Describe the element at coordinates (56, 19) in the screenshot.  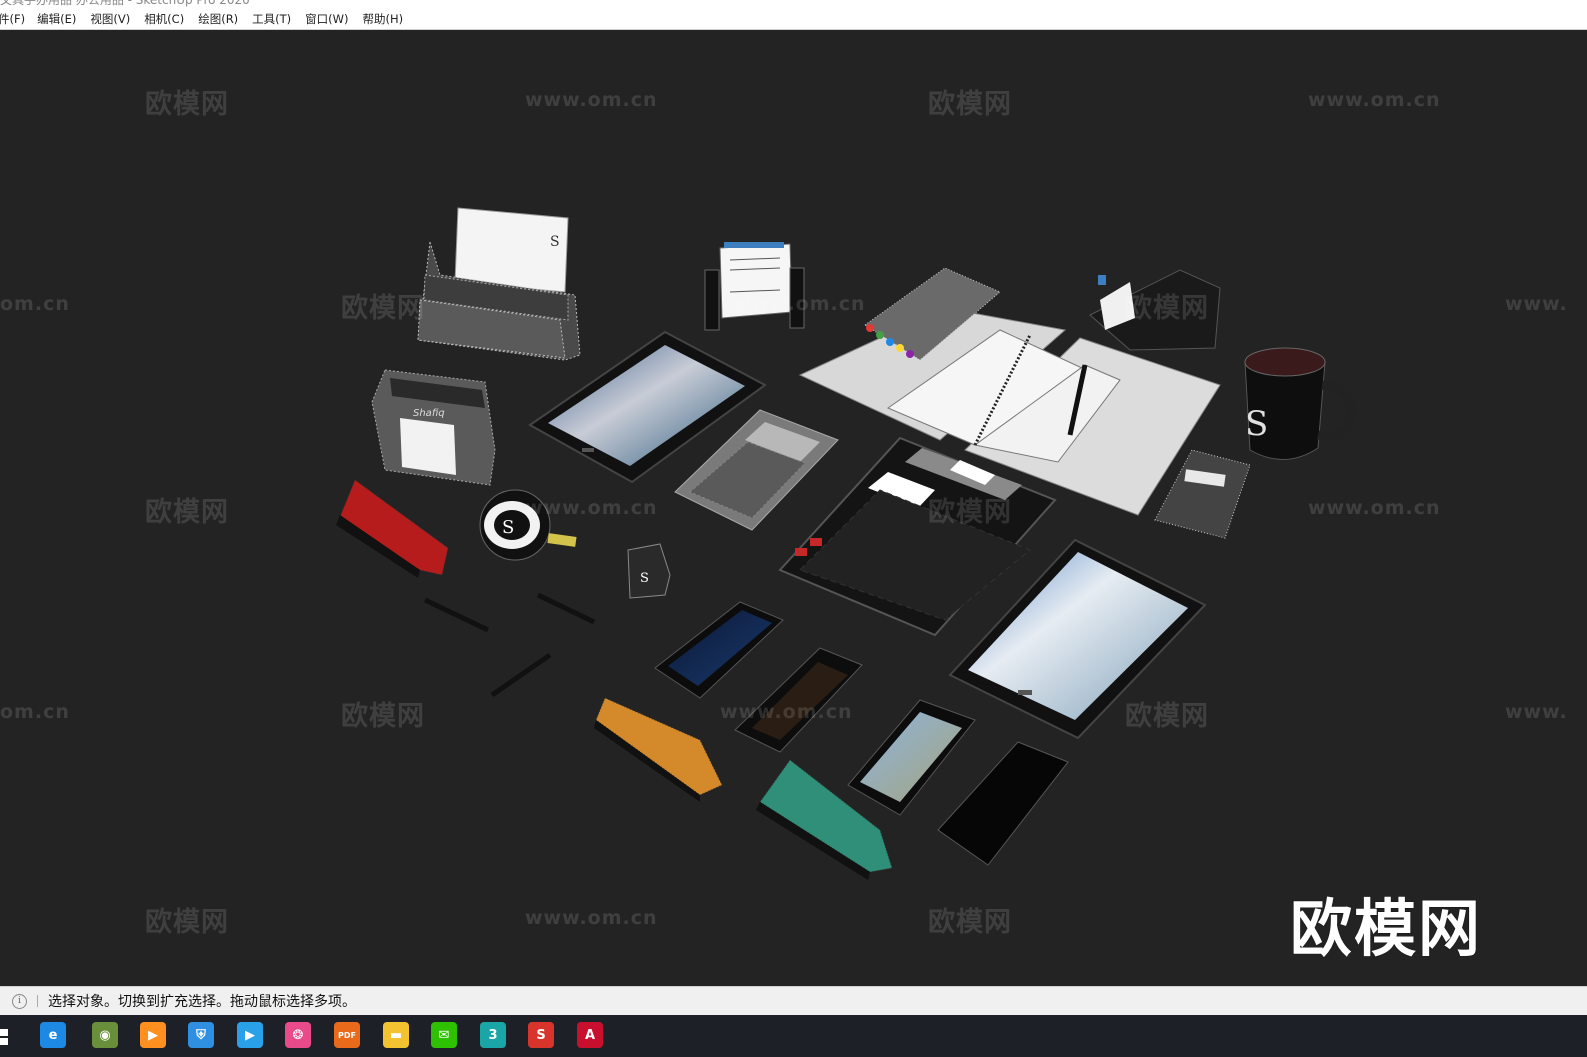
I see `menu-edit: 编辑(E)` at that location.